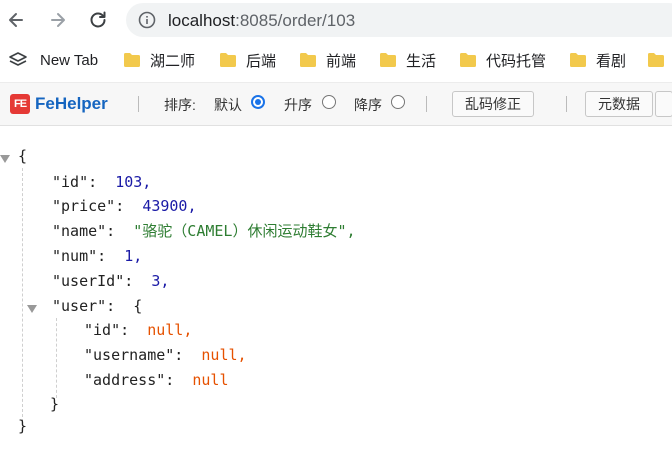 The width and height of the screenshot is (672, 470). I want to click on bookmark-folder-code-hosting: 代码托管, so click(503, 60).